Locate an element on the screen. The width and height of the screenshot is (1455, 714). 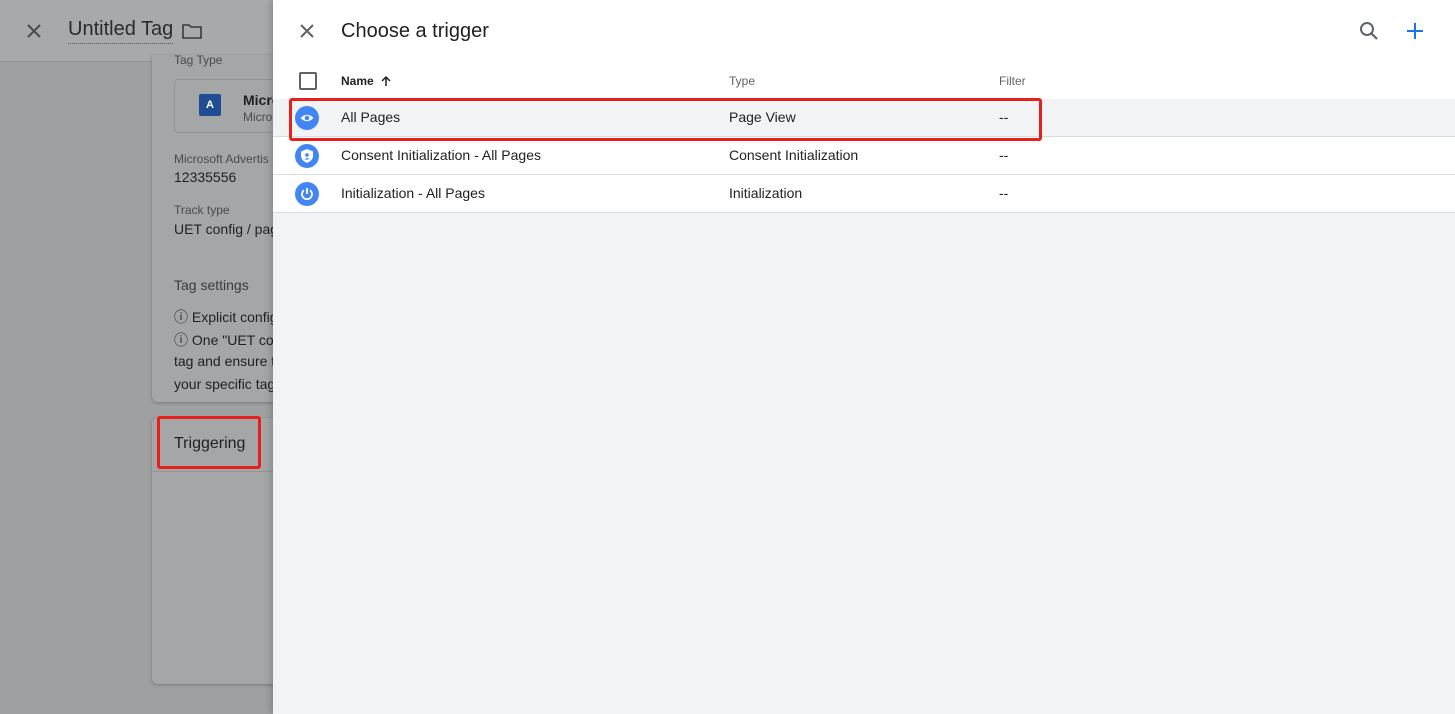
column-header-type: Type is located at coordinates (742, 81).